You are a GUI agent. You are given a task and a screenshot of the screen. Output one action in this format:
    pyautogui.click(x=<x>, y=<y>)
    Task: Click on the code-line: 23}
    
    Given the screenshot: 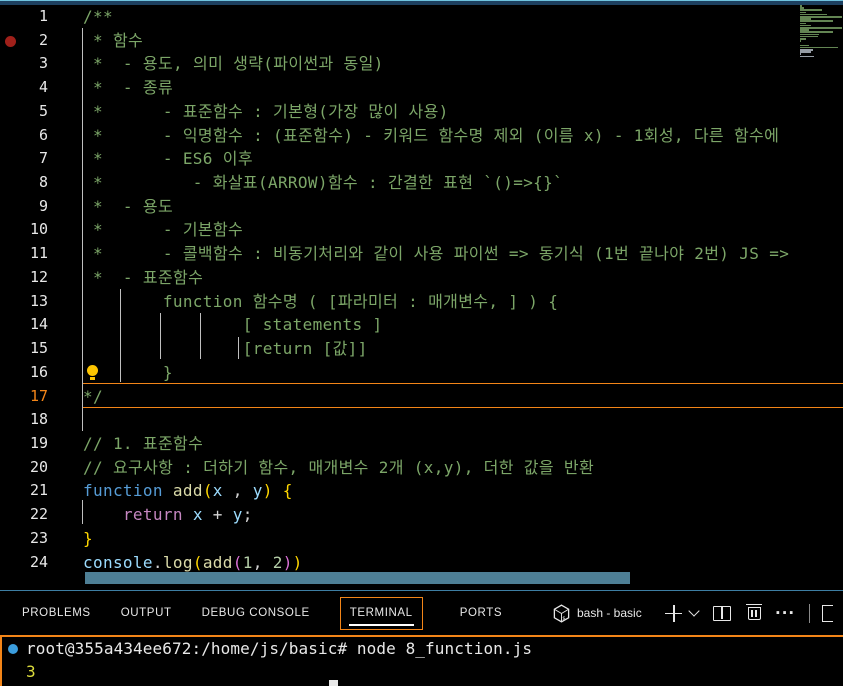 What is the action you would take?
    pyautogui.click(x=421, y=539)
    